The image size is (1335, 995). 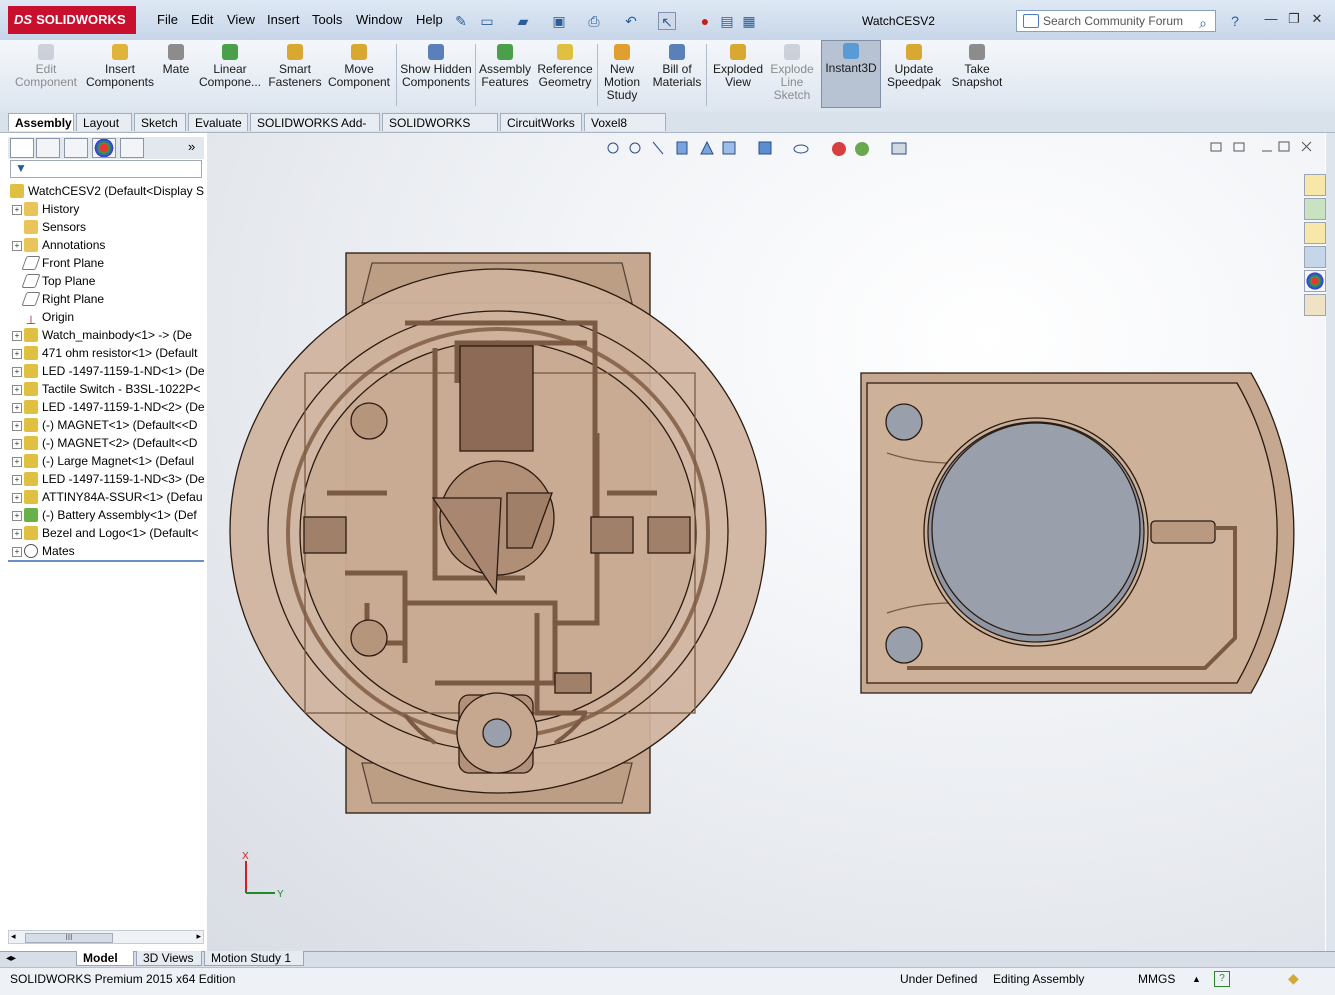 I want to click on tree-item-component: + LED -1497-1159-1-ND<2> (De, so click(x=106, y=407).